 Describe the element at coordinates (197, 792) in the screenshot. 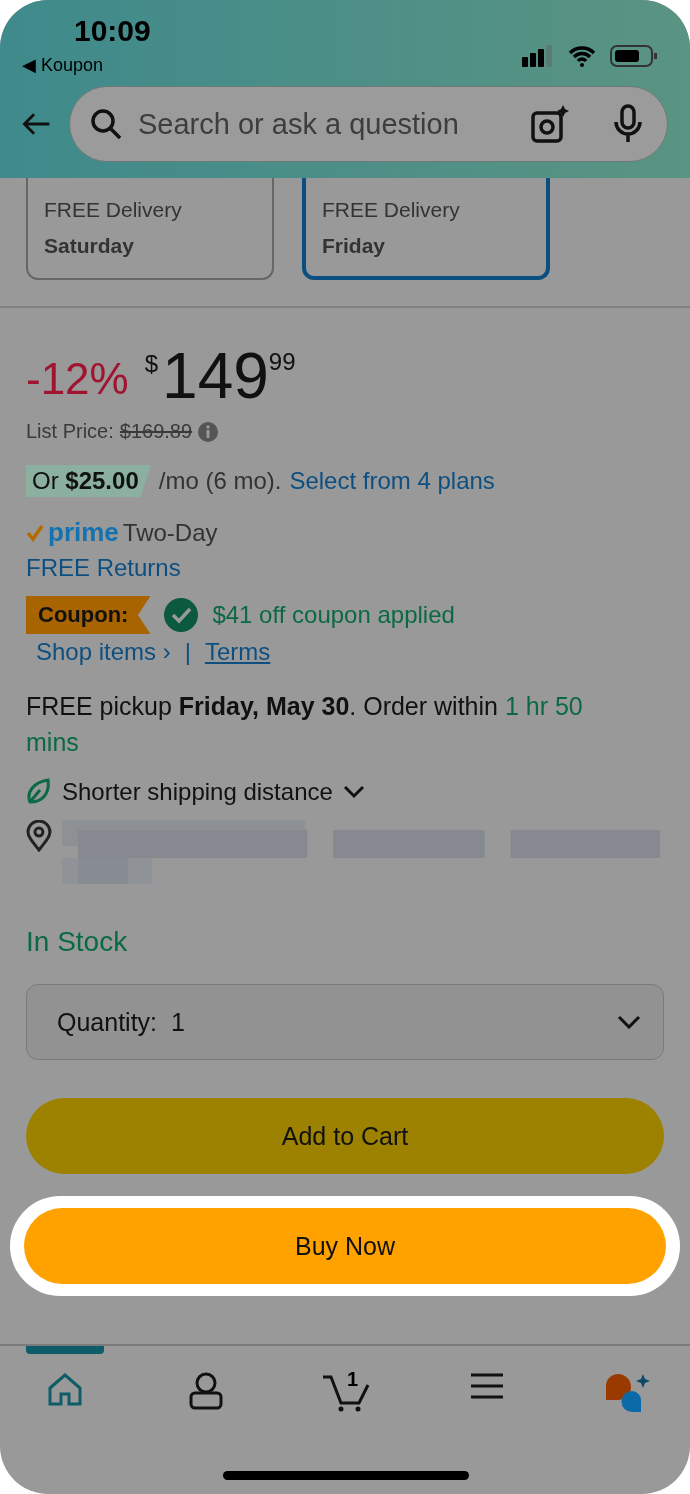

I see `shipping-label: Shorter shipping distance` at that location.